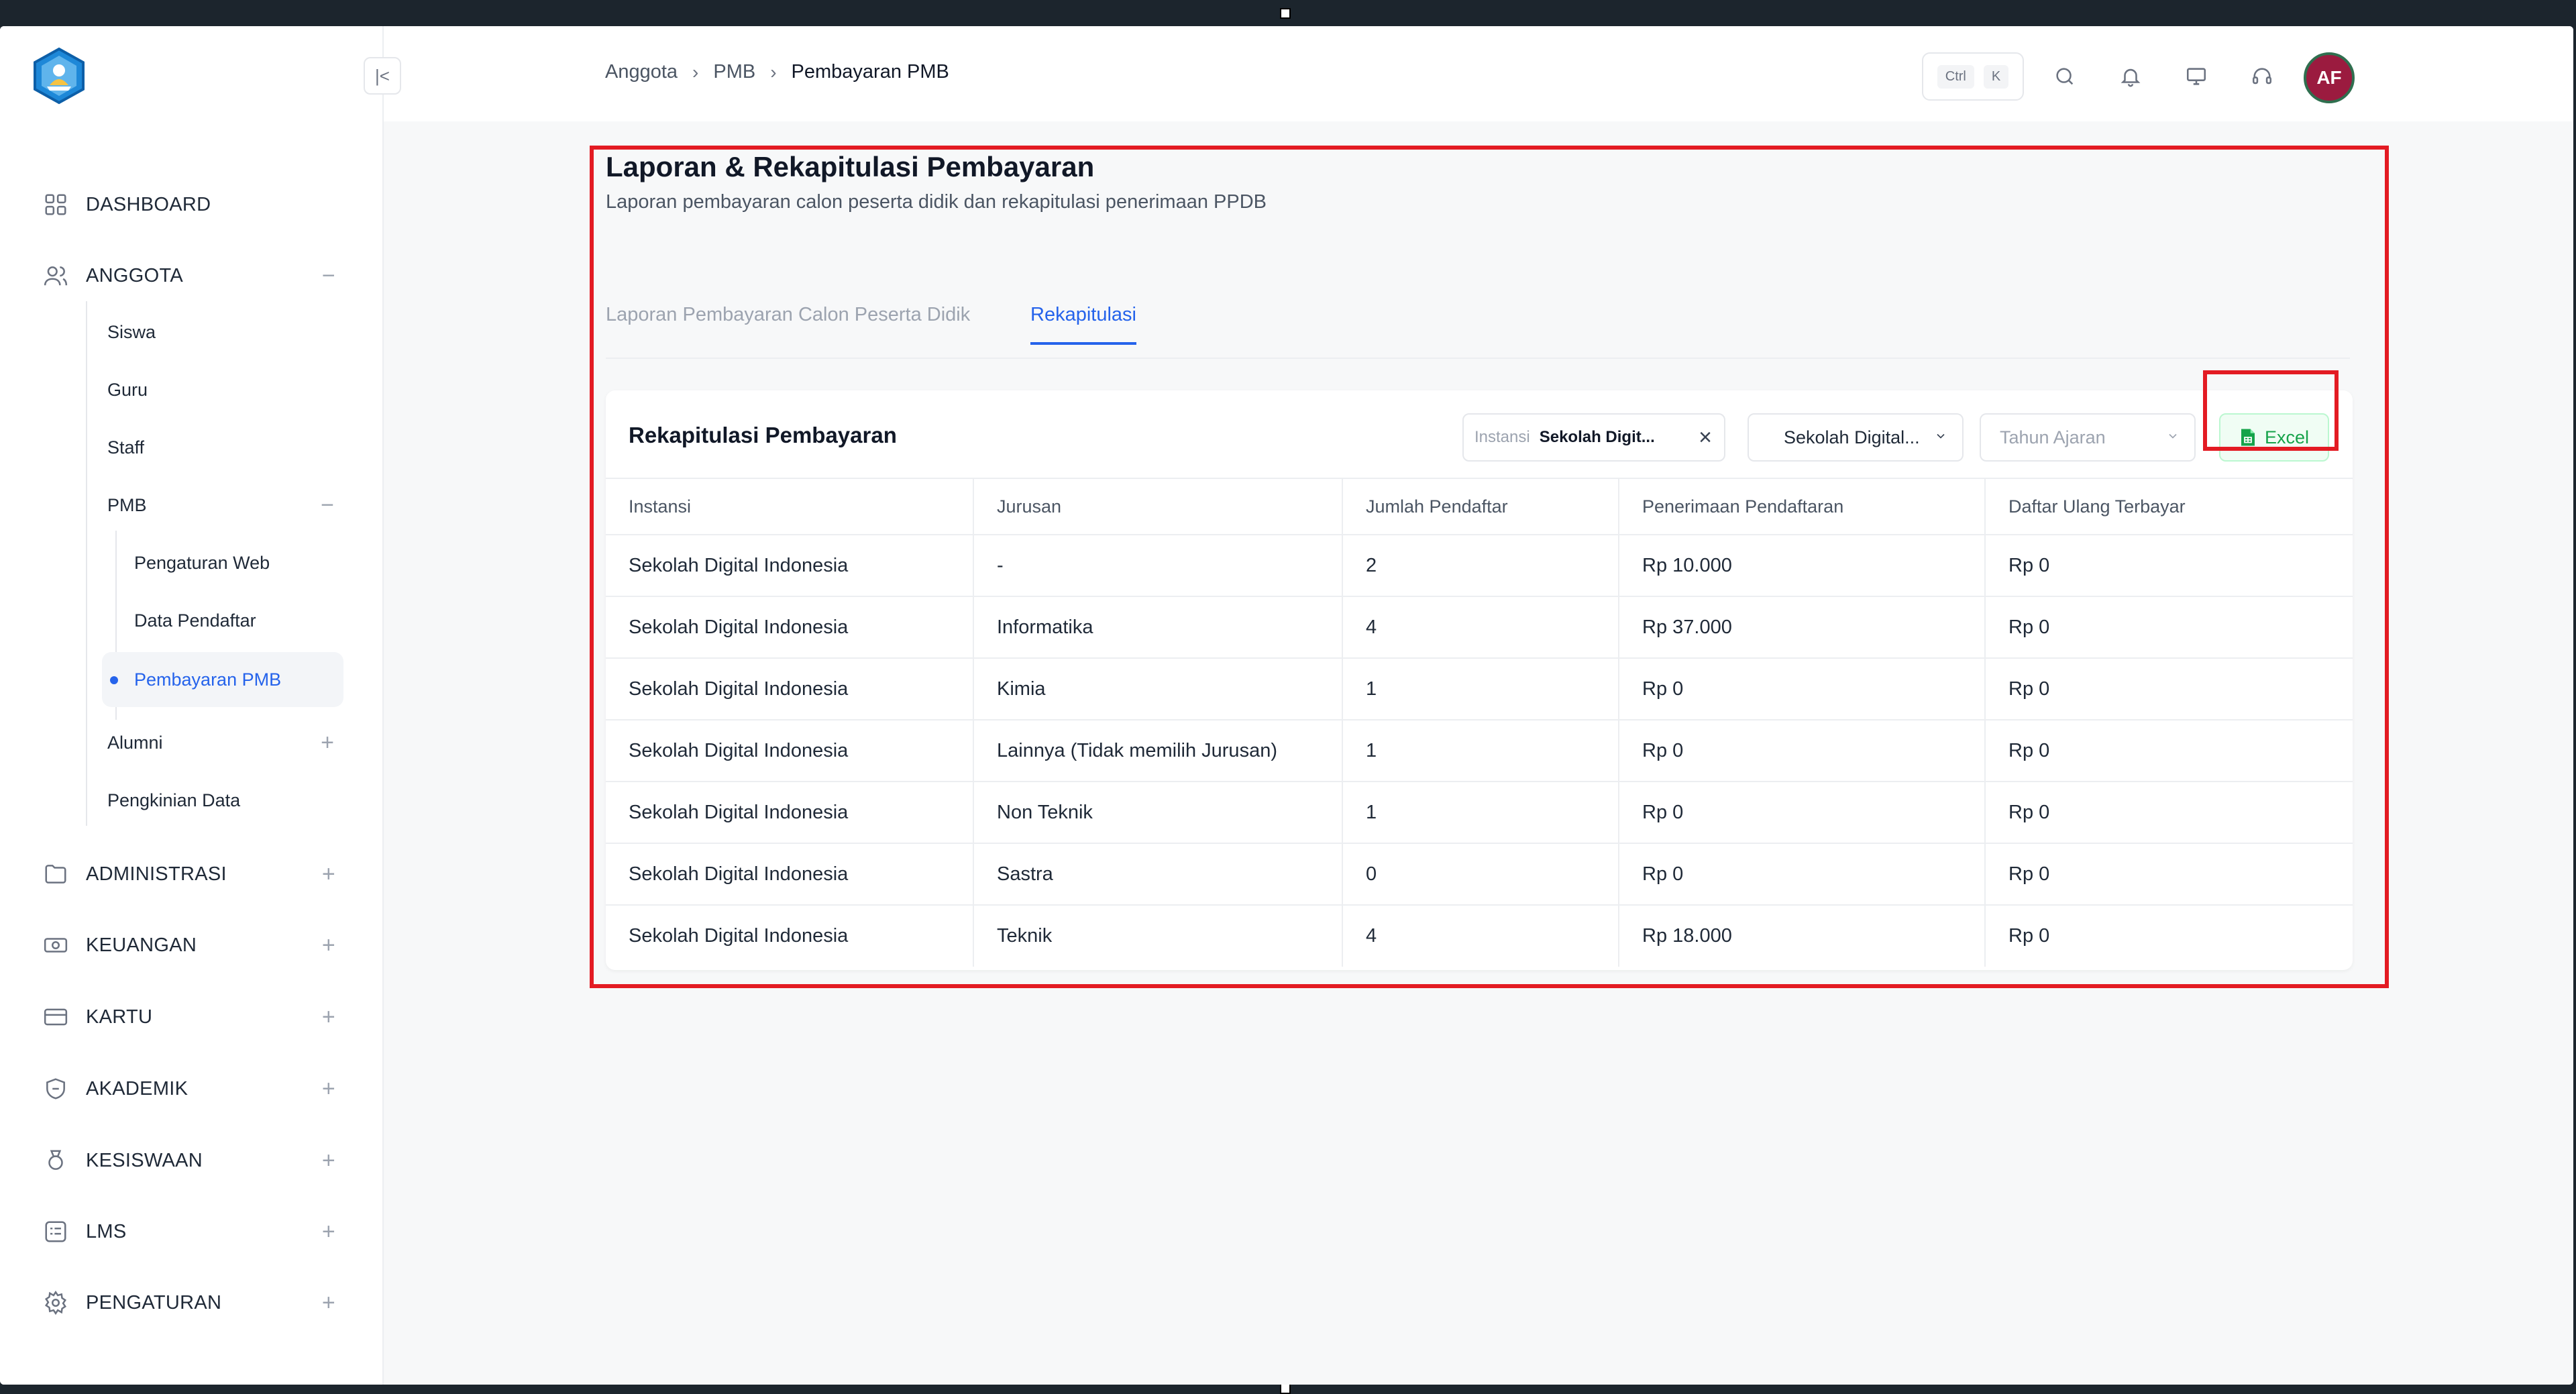 The height and width of the screenshot is (1394, 2576). What do you see at coordinates (106, 1231) in the screenshot?
I see `sidebar-item-label: LMS` at bounding box center [106, 1231].